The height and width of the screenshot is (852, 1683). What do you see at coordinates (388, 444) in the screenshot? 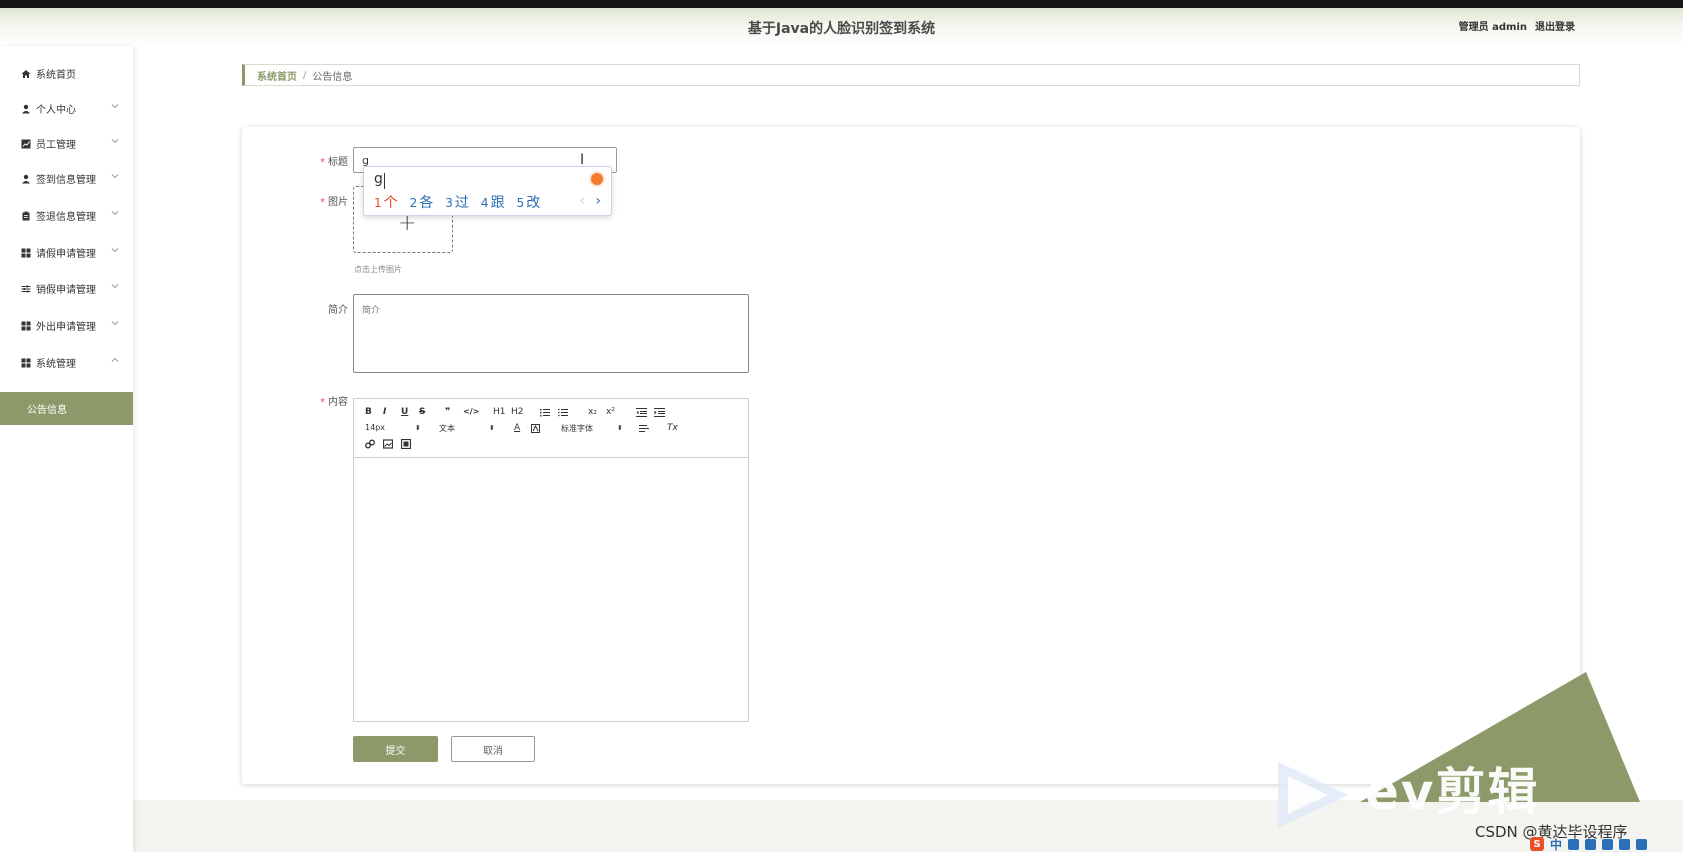
I see `image-insert-icon` at bounding box center [388, 444].